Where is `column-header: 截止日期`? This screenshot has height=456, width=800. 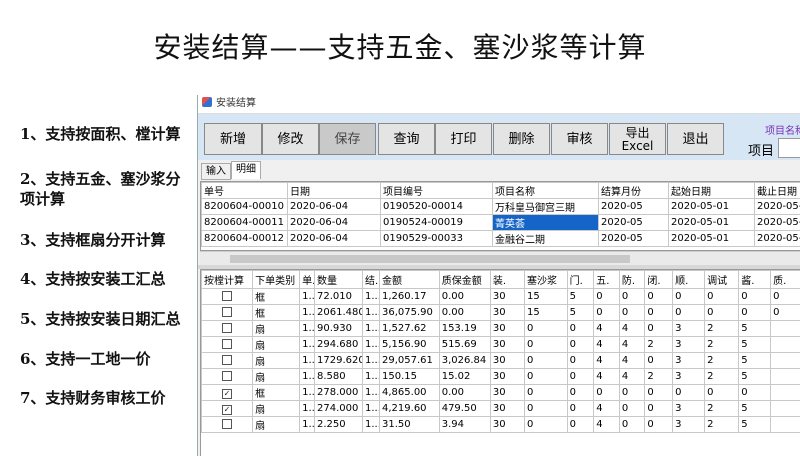
column-header: 截止日期 is located at coordinates (777, 190).